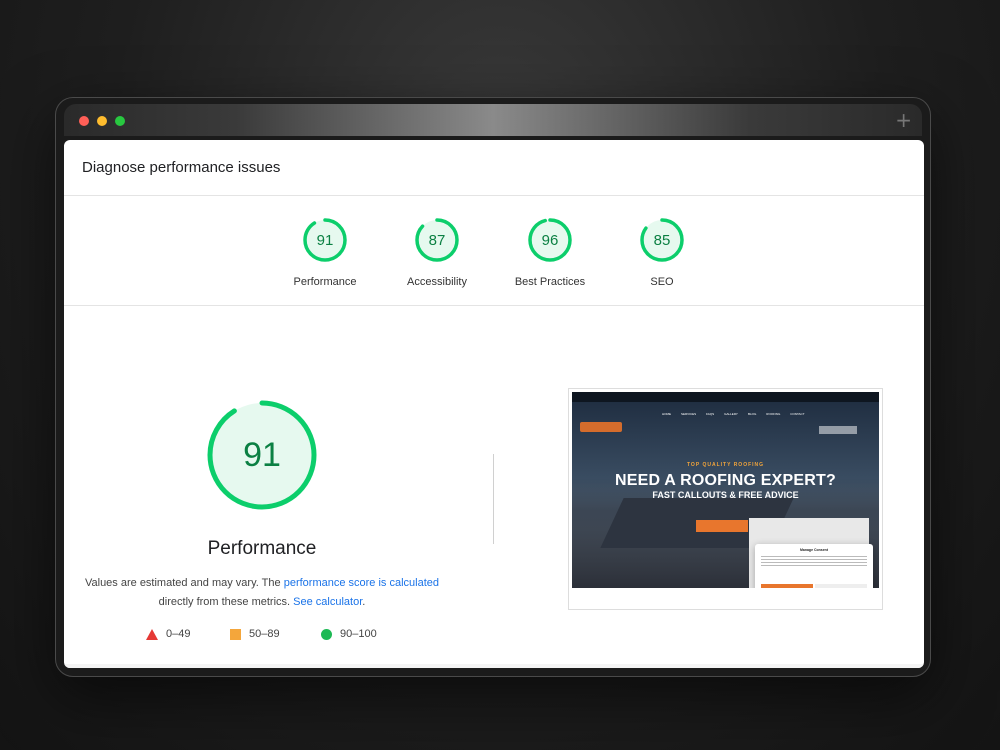  I want to click on best-practices-score: 96, so click(550, 240).